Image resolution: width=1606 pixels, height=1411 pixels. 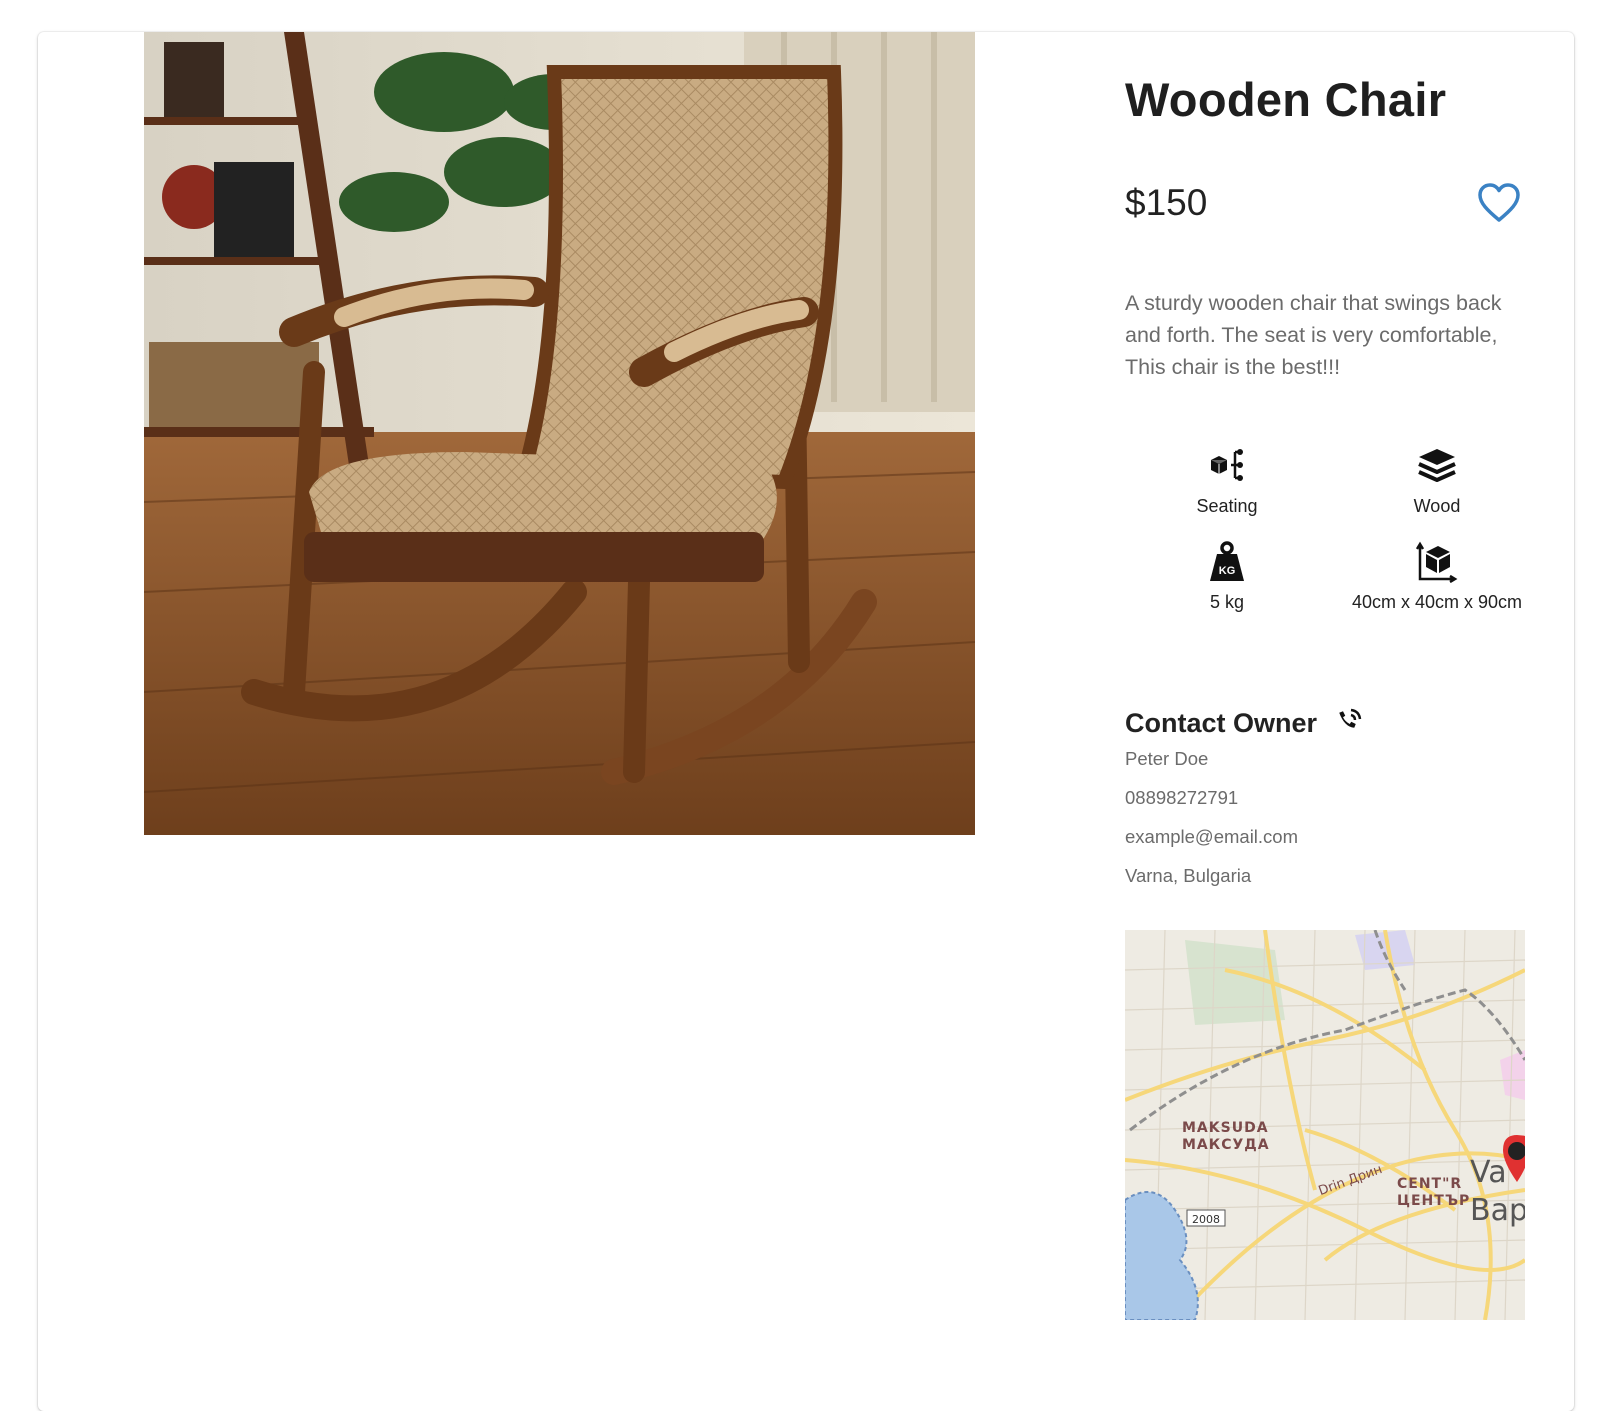 I want to click on spec-label: Wood, so click(x=1437, y=506).